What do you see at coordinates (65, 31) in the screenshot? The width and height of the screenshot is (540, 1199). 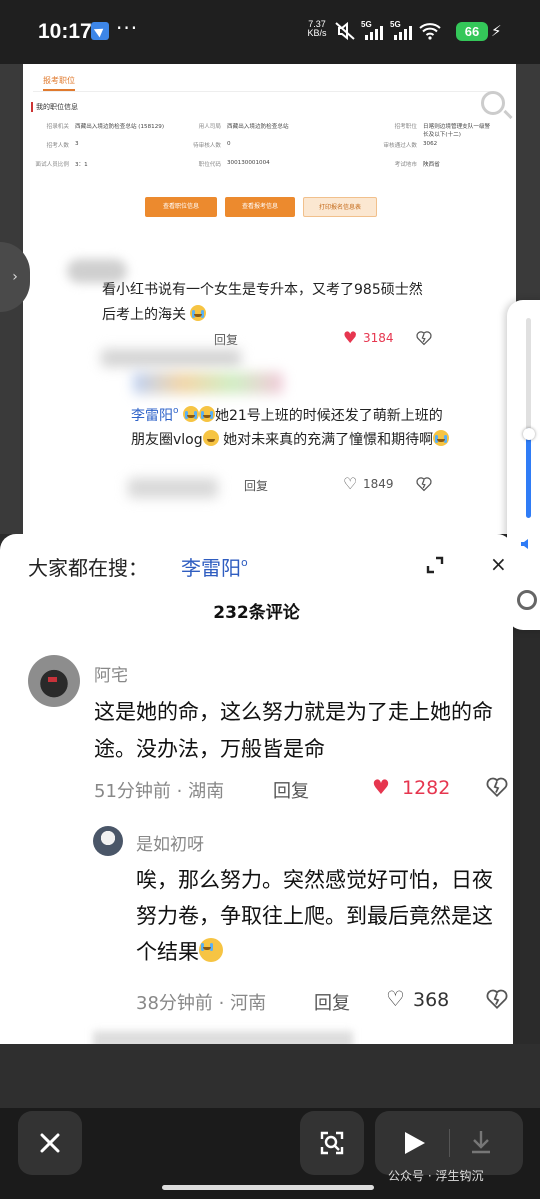 I see `clock: 10:17` at bounding box center [65, 31].